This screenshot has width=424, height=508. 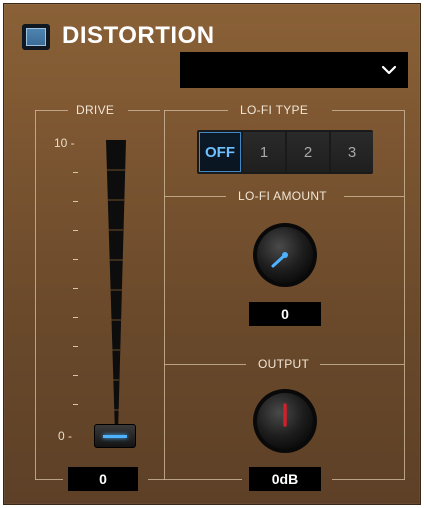 I want to click on lofi-frame-right, so click(x=404, y=295).